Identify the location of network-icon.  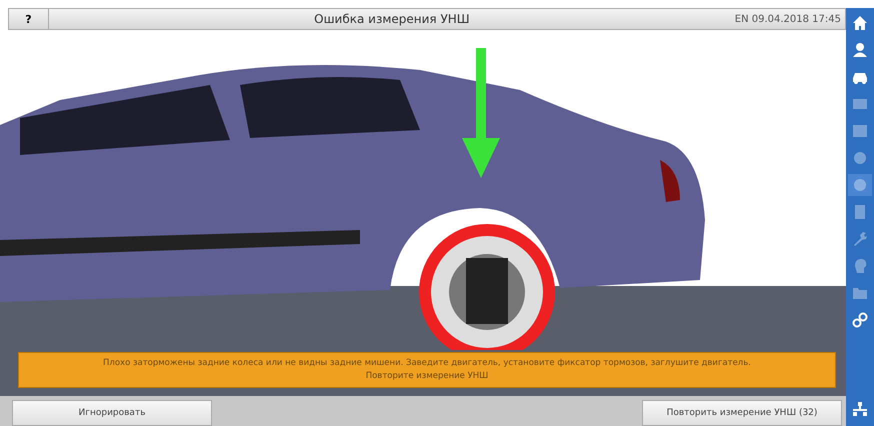
(860, 409).